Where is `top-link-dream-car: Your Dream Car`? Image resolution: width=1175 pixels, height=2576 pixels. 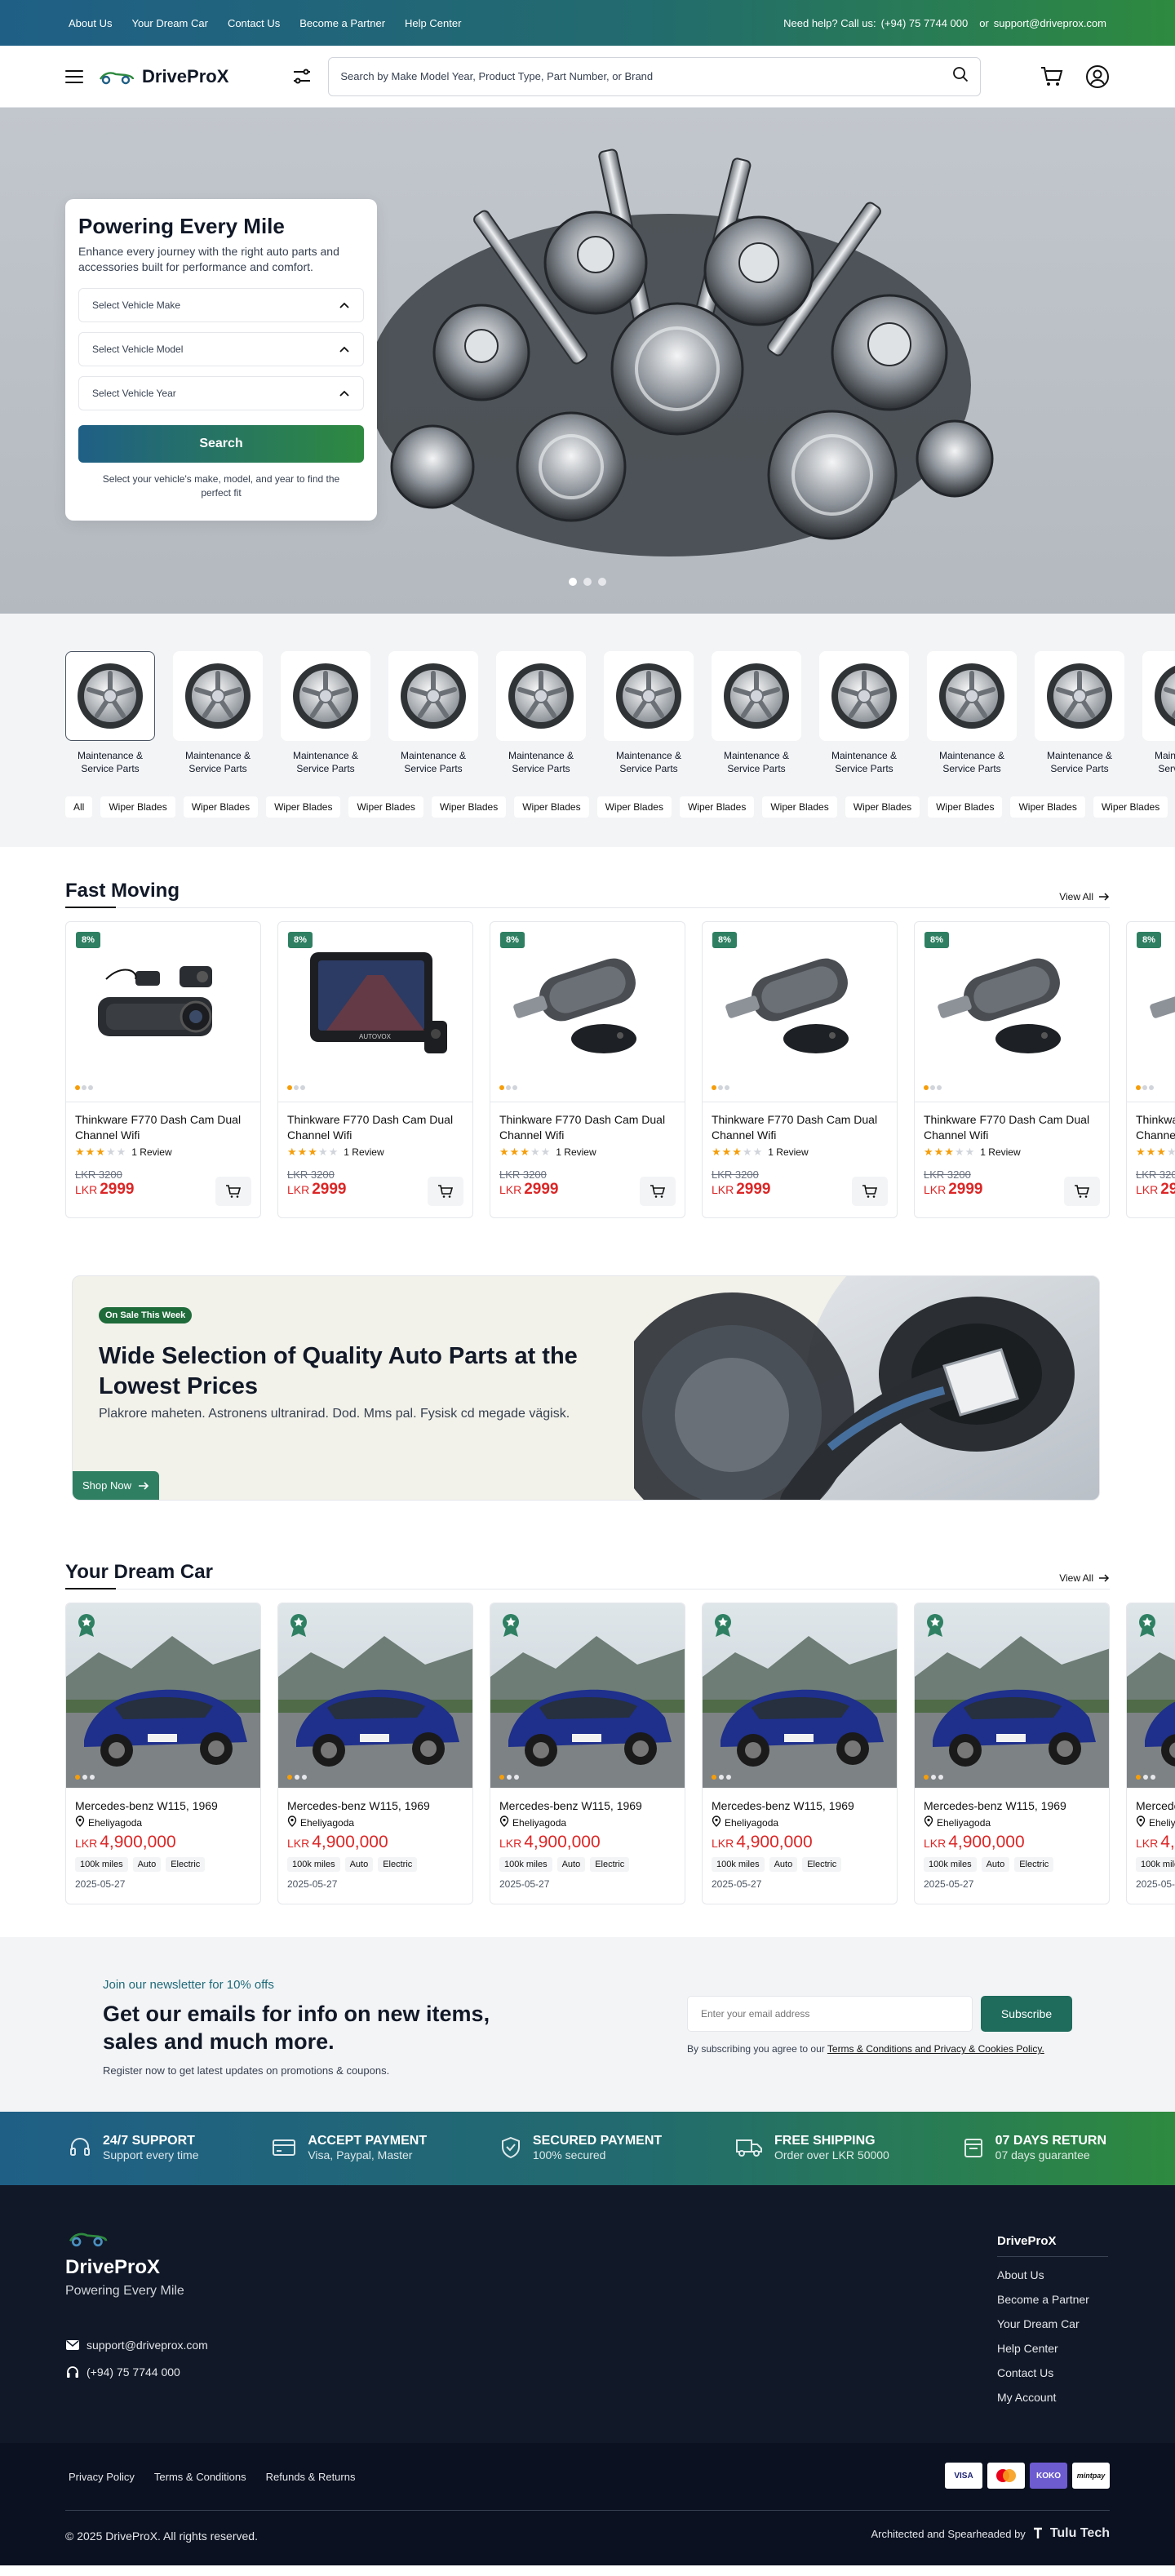 top-link-dream-car: Your Dream Car is located at coordinates (169, 23).